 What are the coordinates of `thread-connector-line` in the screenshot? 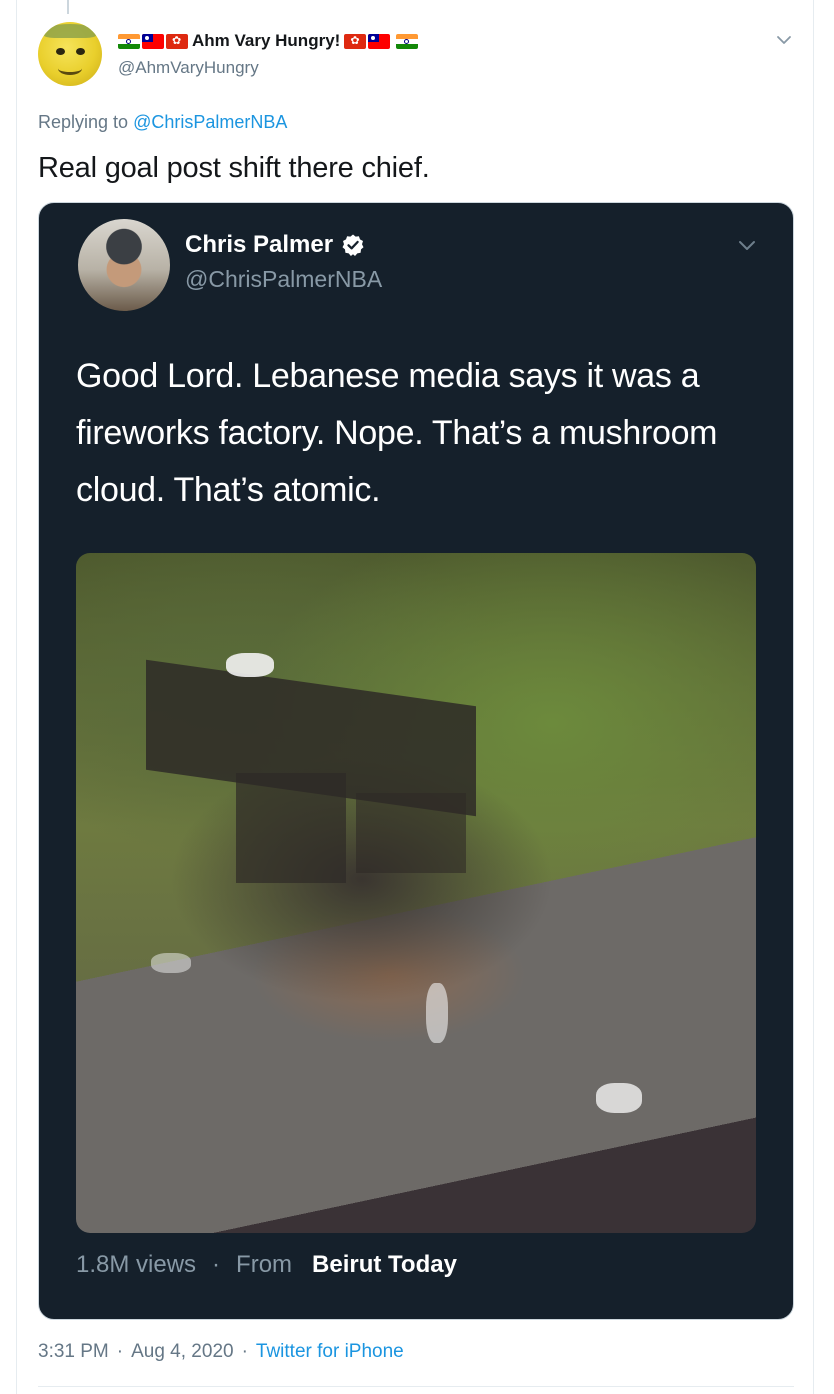 It's located at (68, 7).